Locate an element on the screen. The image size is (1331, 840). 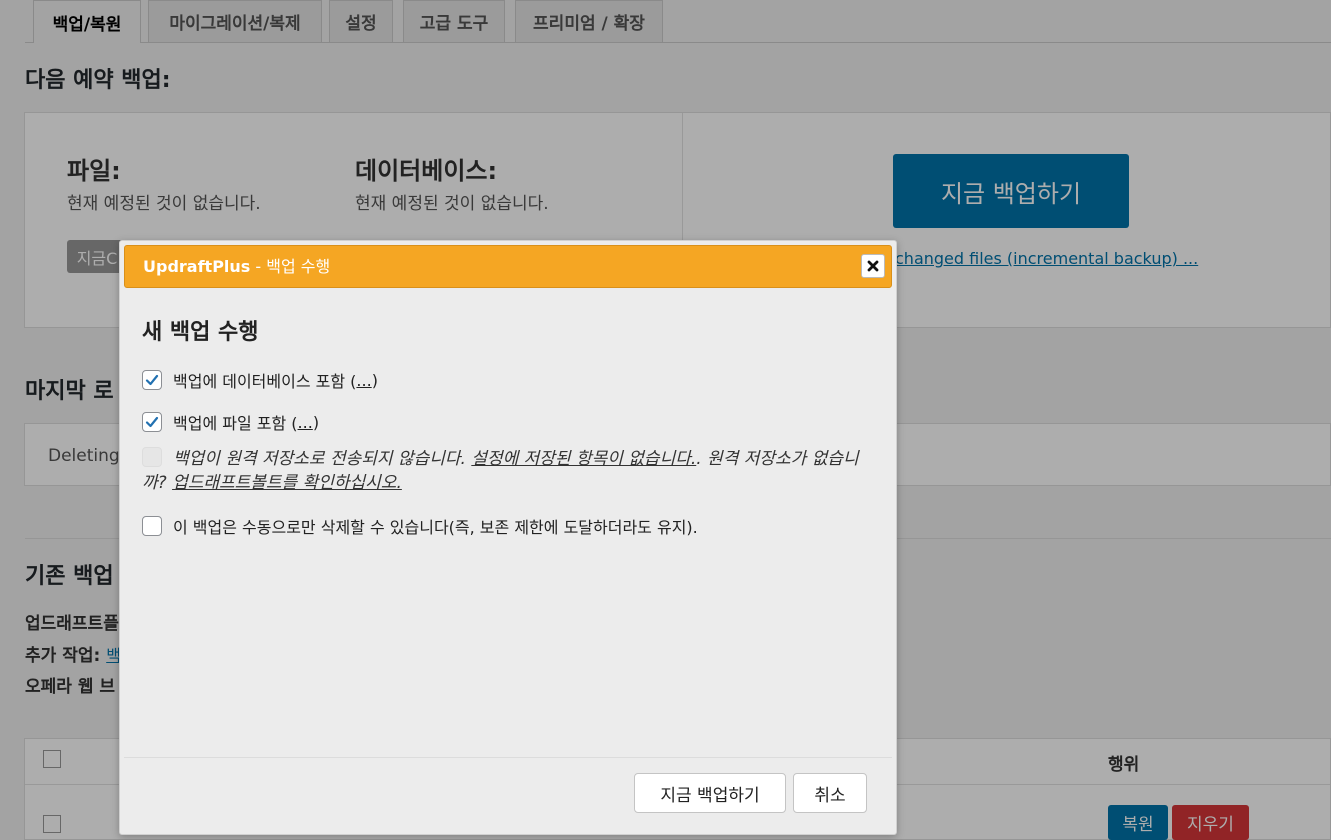
updraftvault-link: 업드래프트볼트를 확인하십시오. is located at coordinates (287, 483).